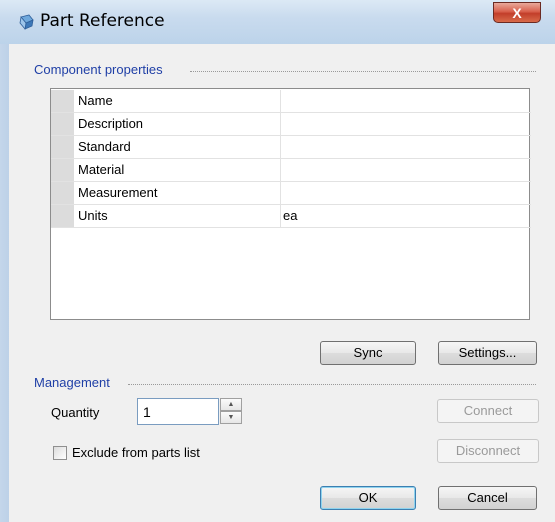 Image resolution: width=555 pixels, height=522 pixels. What do you see at coordinates (368, 498) in the screenshot?
I see `ok-button: OK` at bounding box center [368, 498].